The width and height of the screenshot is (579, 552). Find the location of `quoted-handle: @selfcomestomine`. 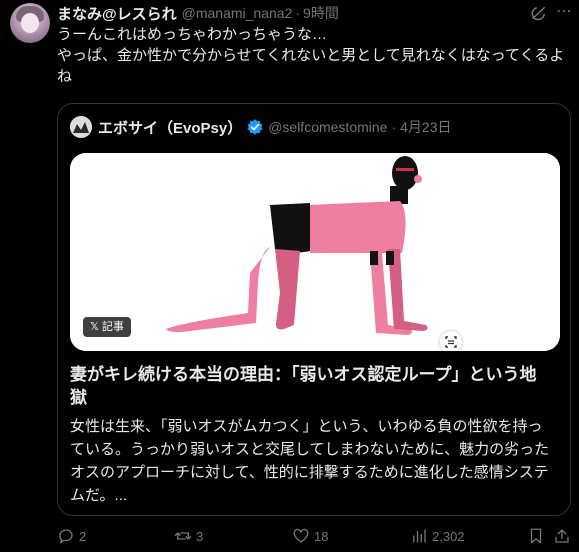

quoted-handle: @selfcomestomine is located at coordinates (327, 127).